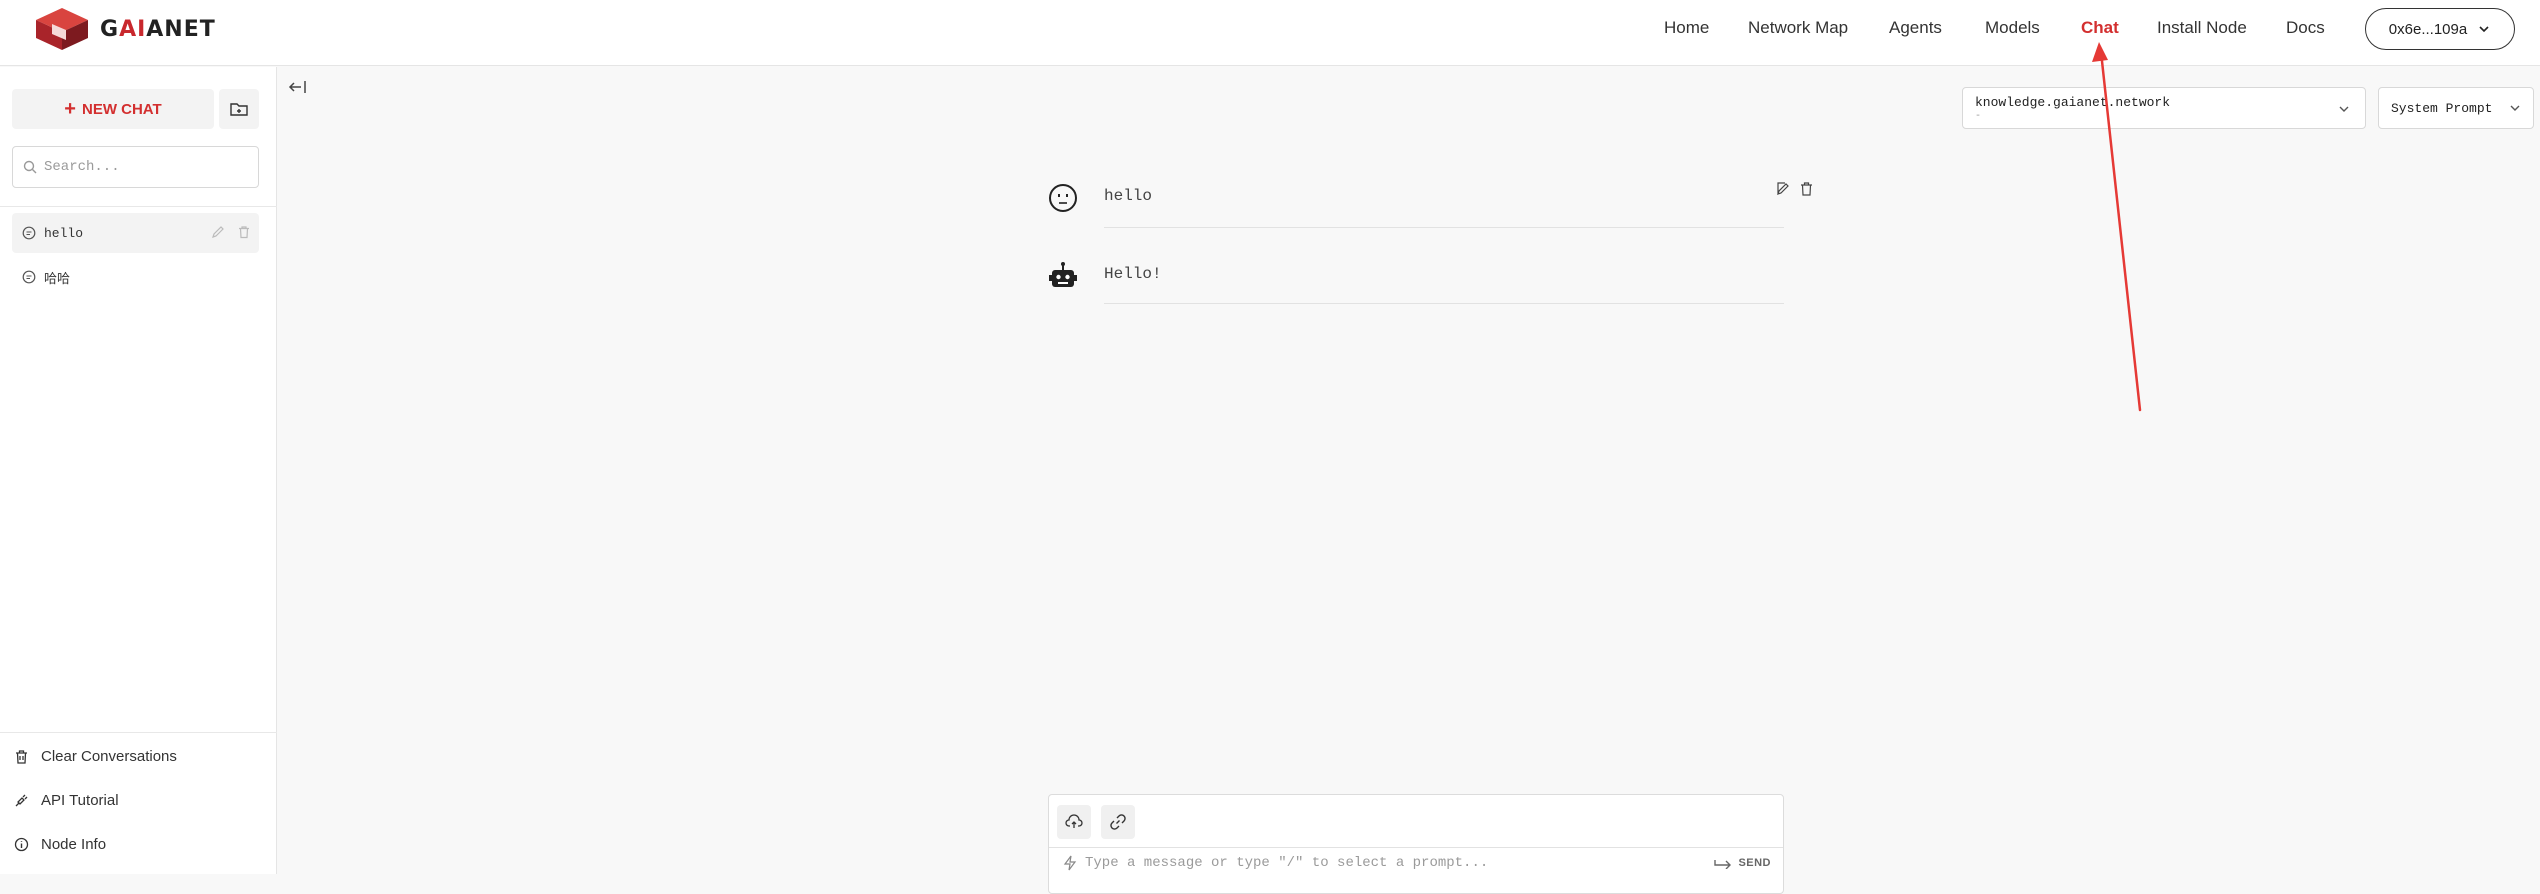 Image resolution: width=2540 pixels, height=894 pixels. I want to click on clear-conversations-link: Clear Conversations, so click(95, 756).